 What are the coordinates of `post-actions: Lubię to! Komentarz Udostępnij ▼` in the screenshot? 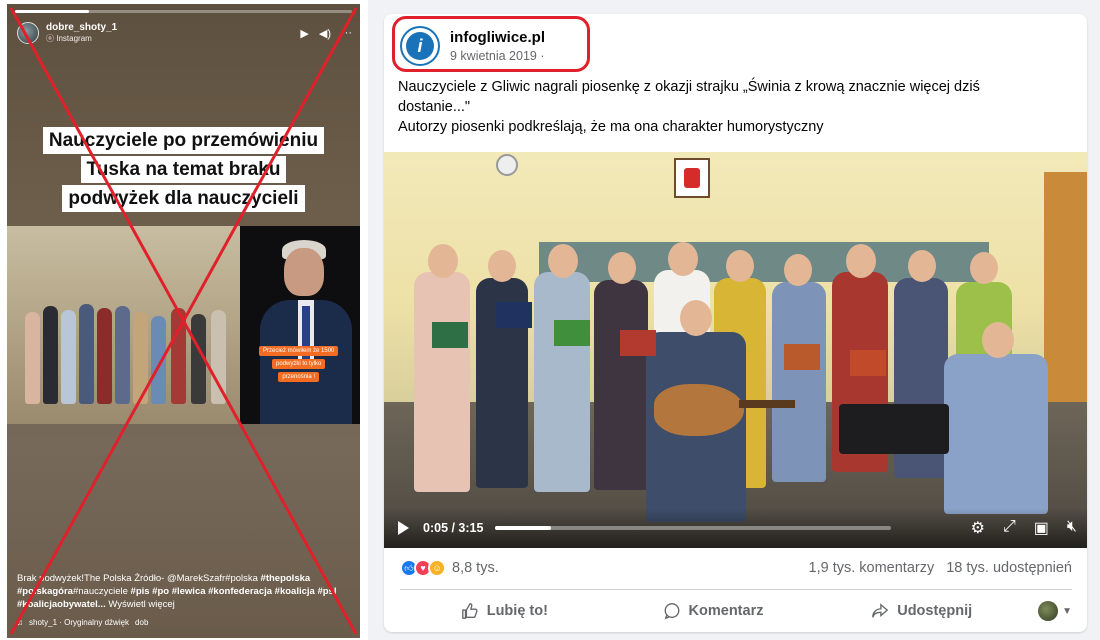 It's located at (736, 611).